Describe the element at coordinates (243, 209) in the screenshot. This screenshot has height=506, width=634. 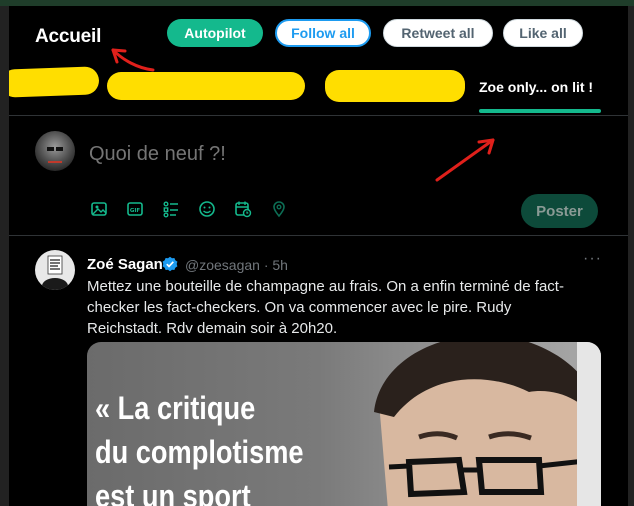
I see `schedule-icon` at that location.